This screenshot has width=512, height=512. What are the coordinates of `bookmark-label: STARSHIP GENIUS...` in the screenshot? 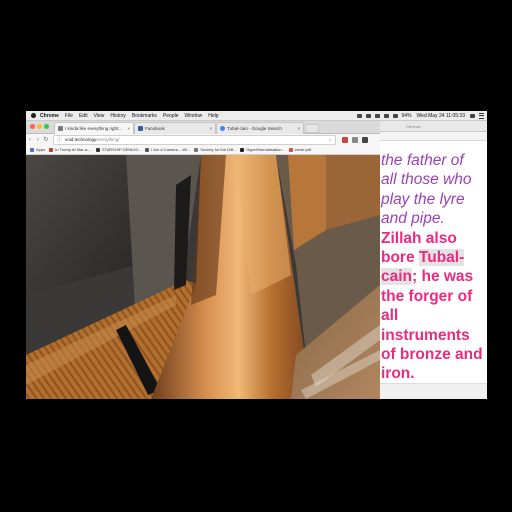 It's located at (121, 149).